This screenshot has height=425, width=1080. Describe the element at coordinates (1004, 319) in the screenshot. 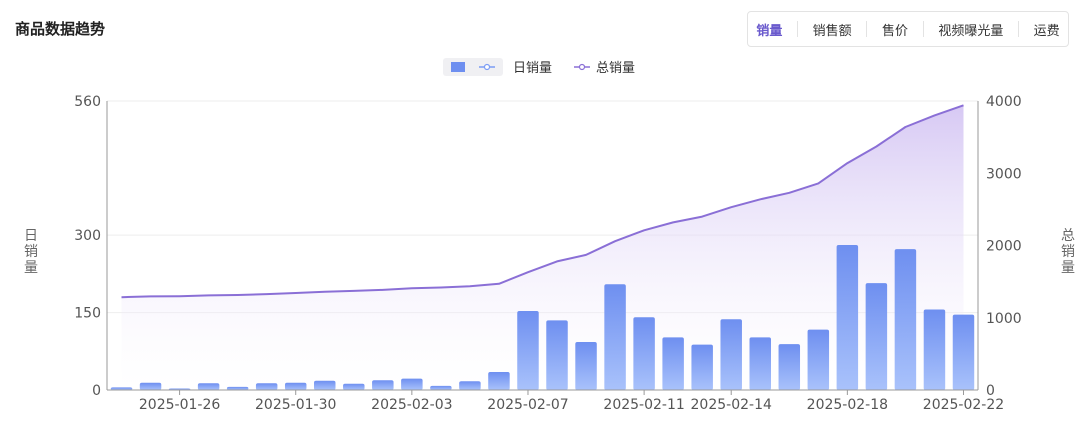

I see `right-tick-label: 1000` at that location.